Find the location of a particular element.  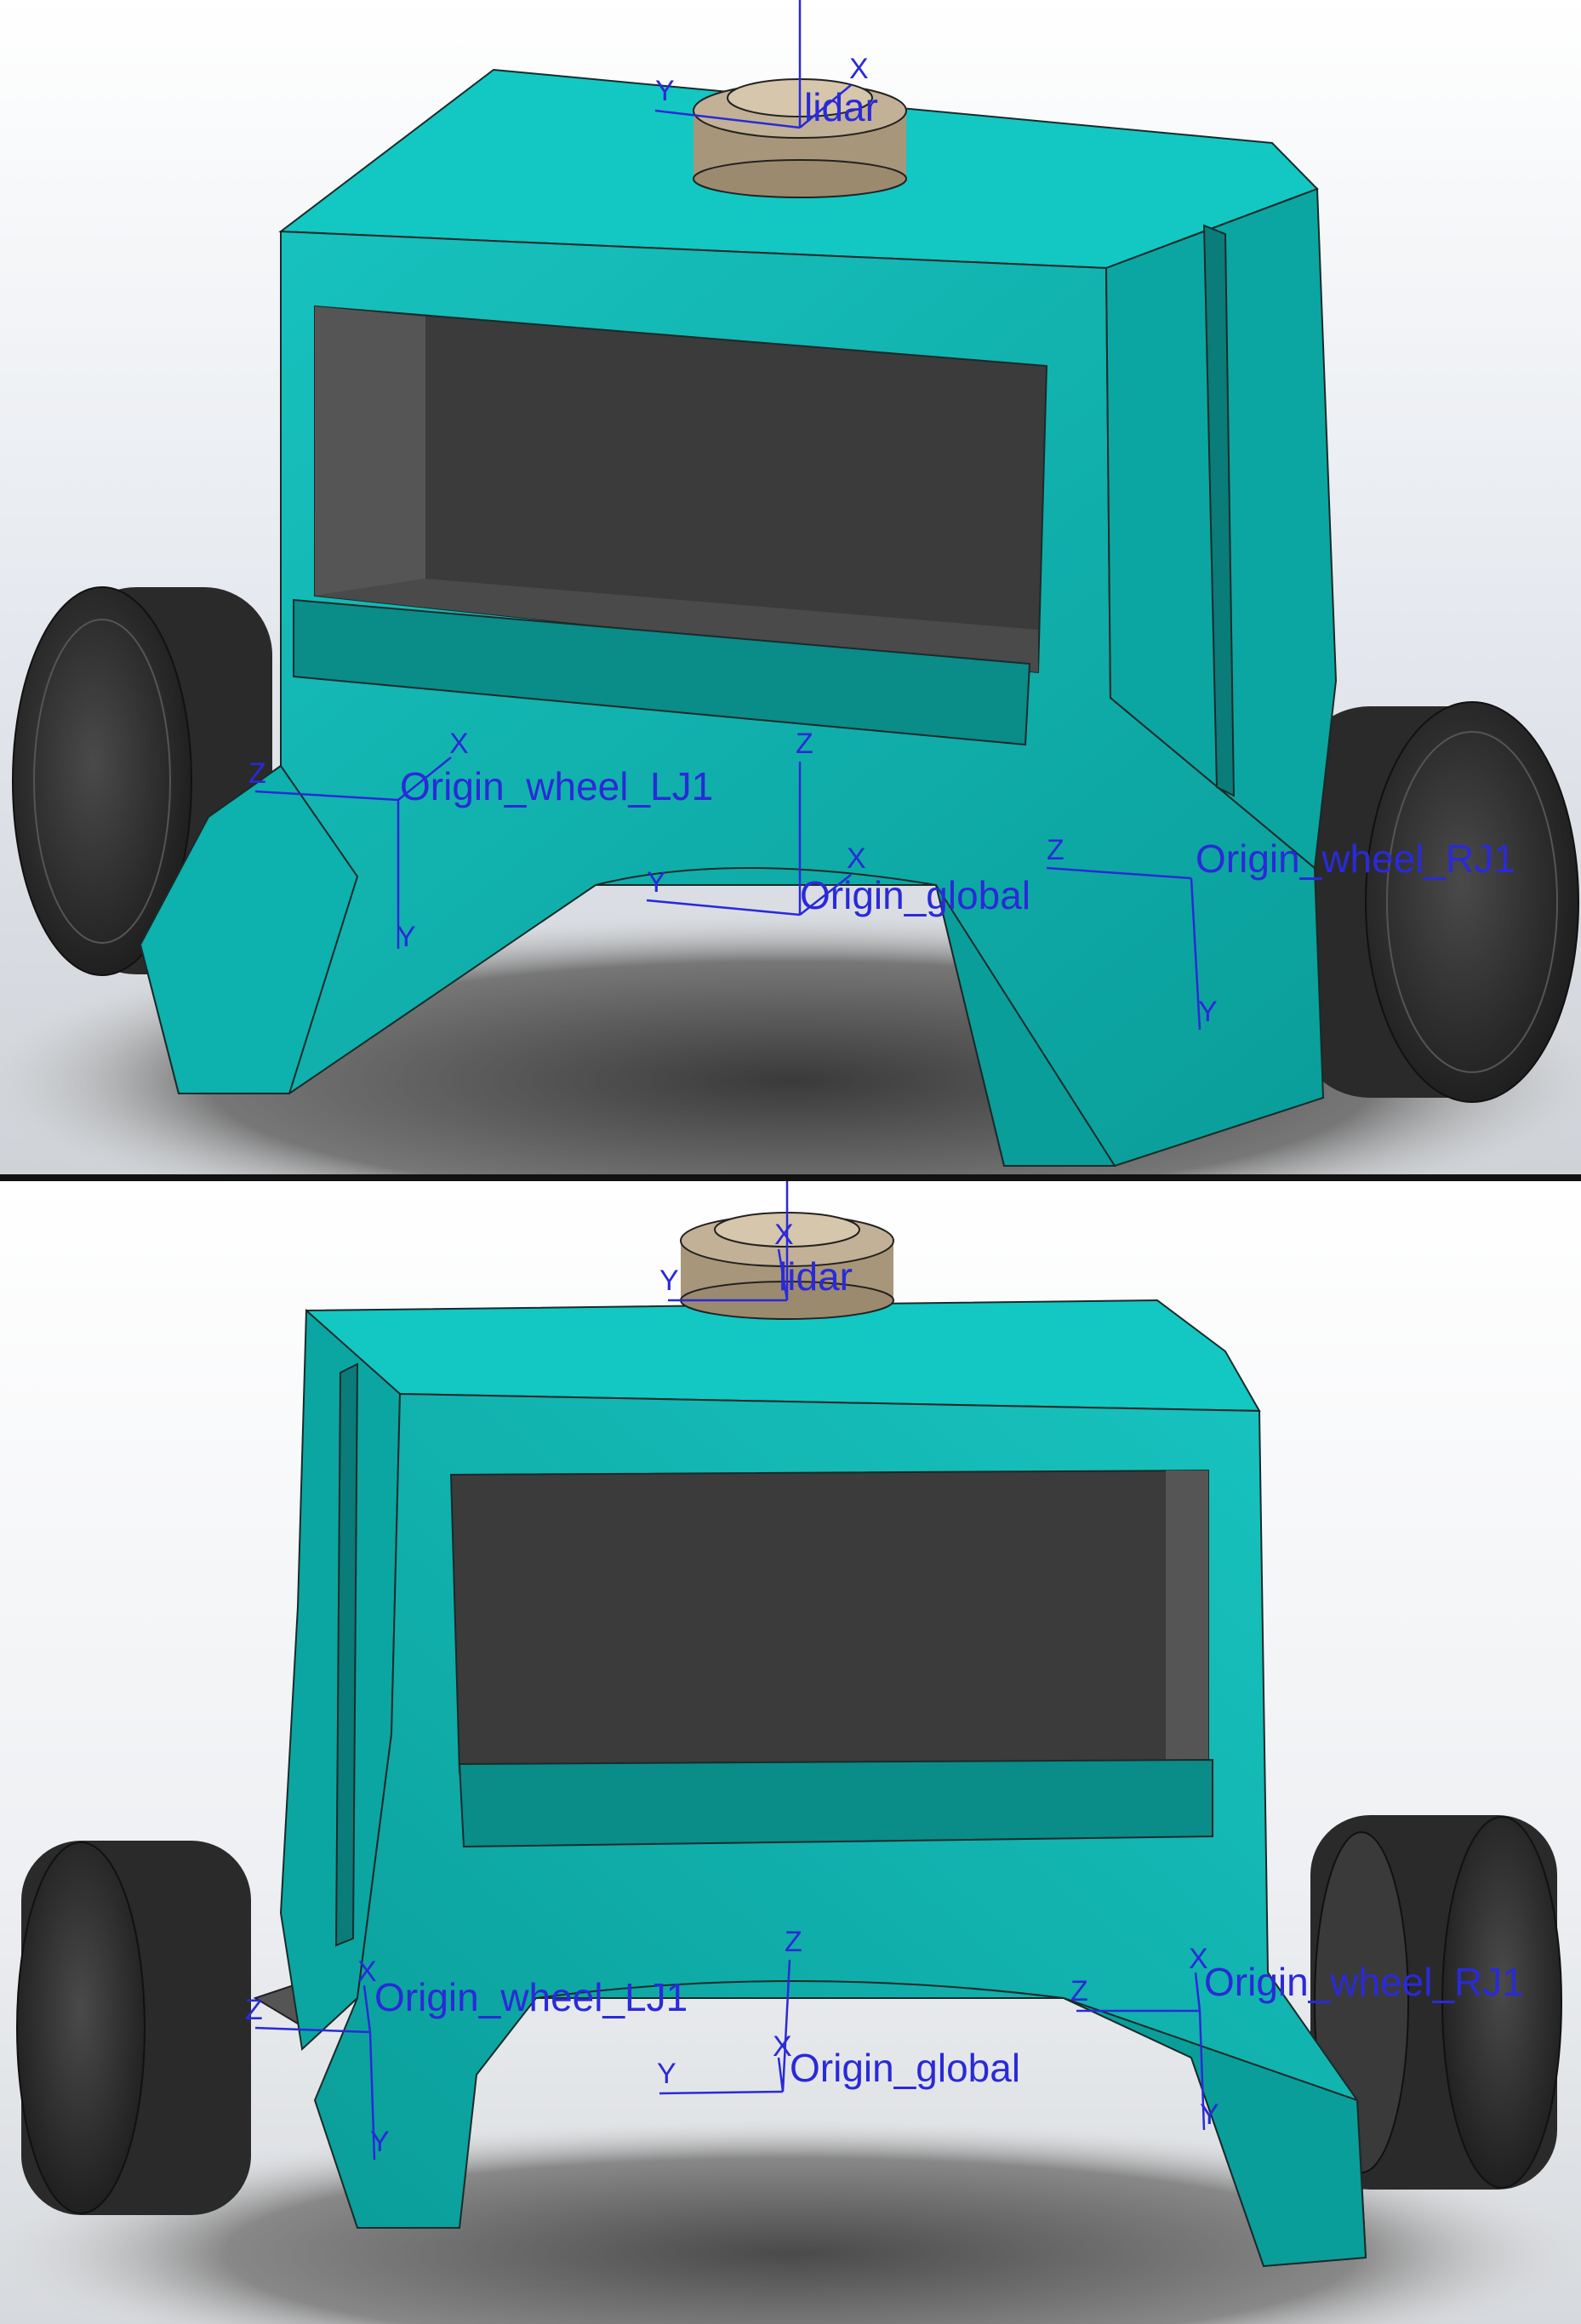

frame-lj1-axis-x: X is located at coordinates (459, 744).